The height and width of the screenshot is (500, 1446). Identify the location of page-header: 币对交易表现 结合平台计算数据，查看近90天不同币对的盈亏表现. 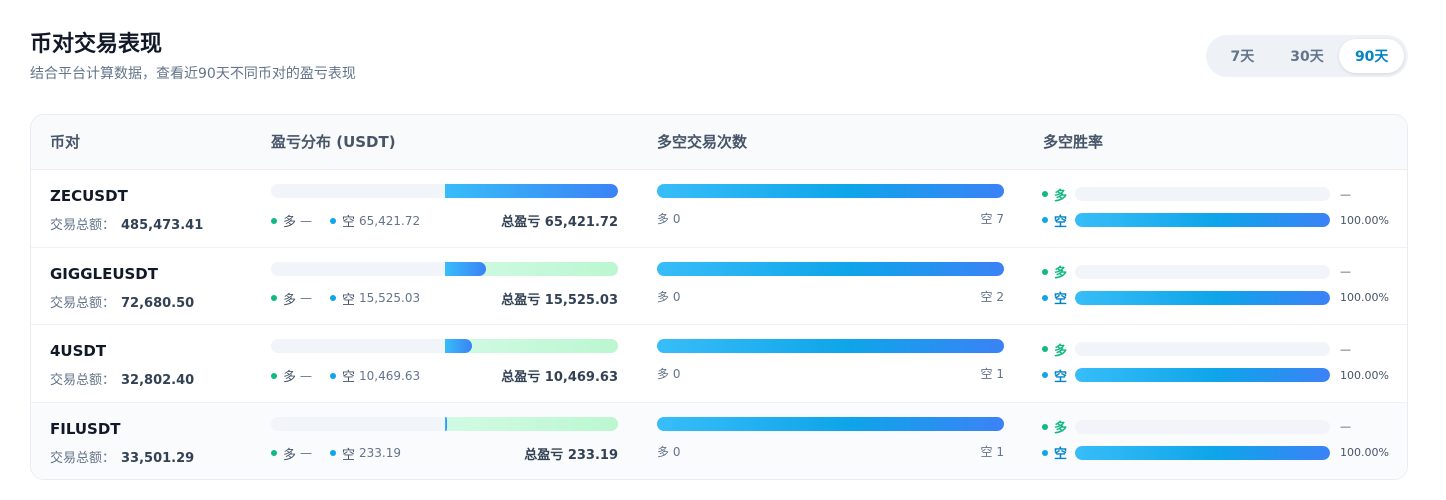
(193, 57).